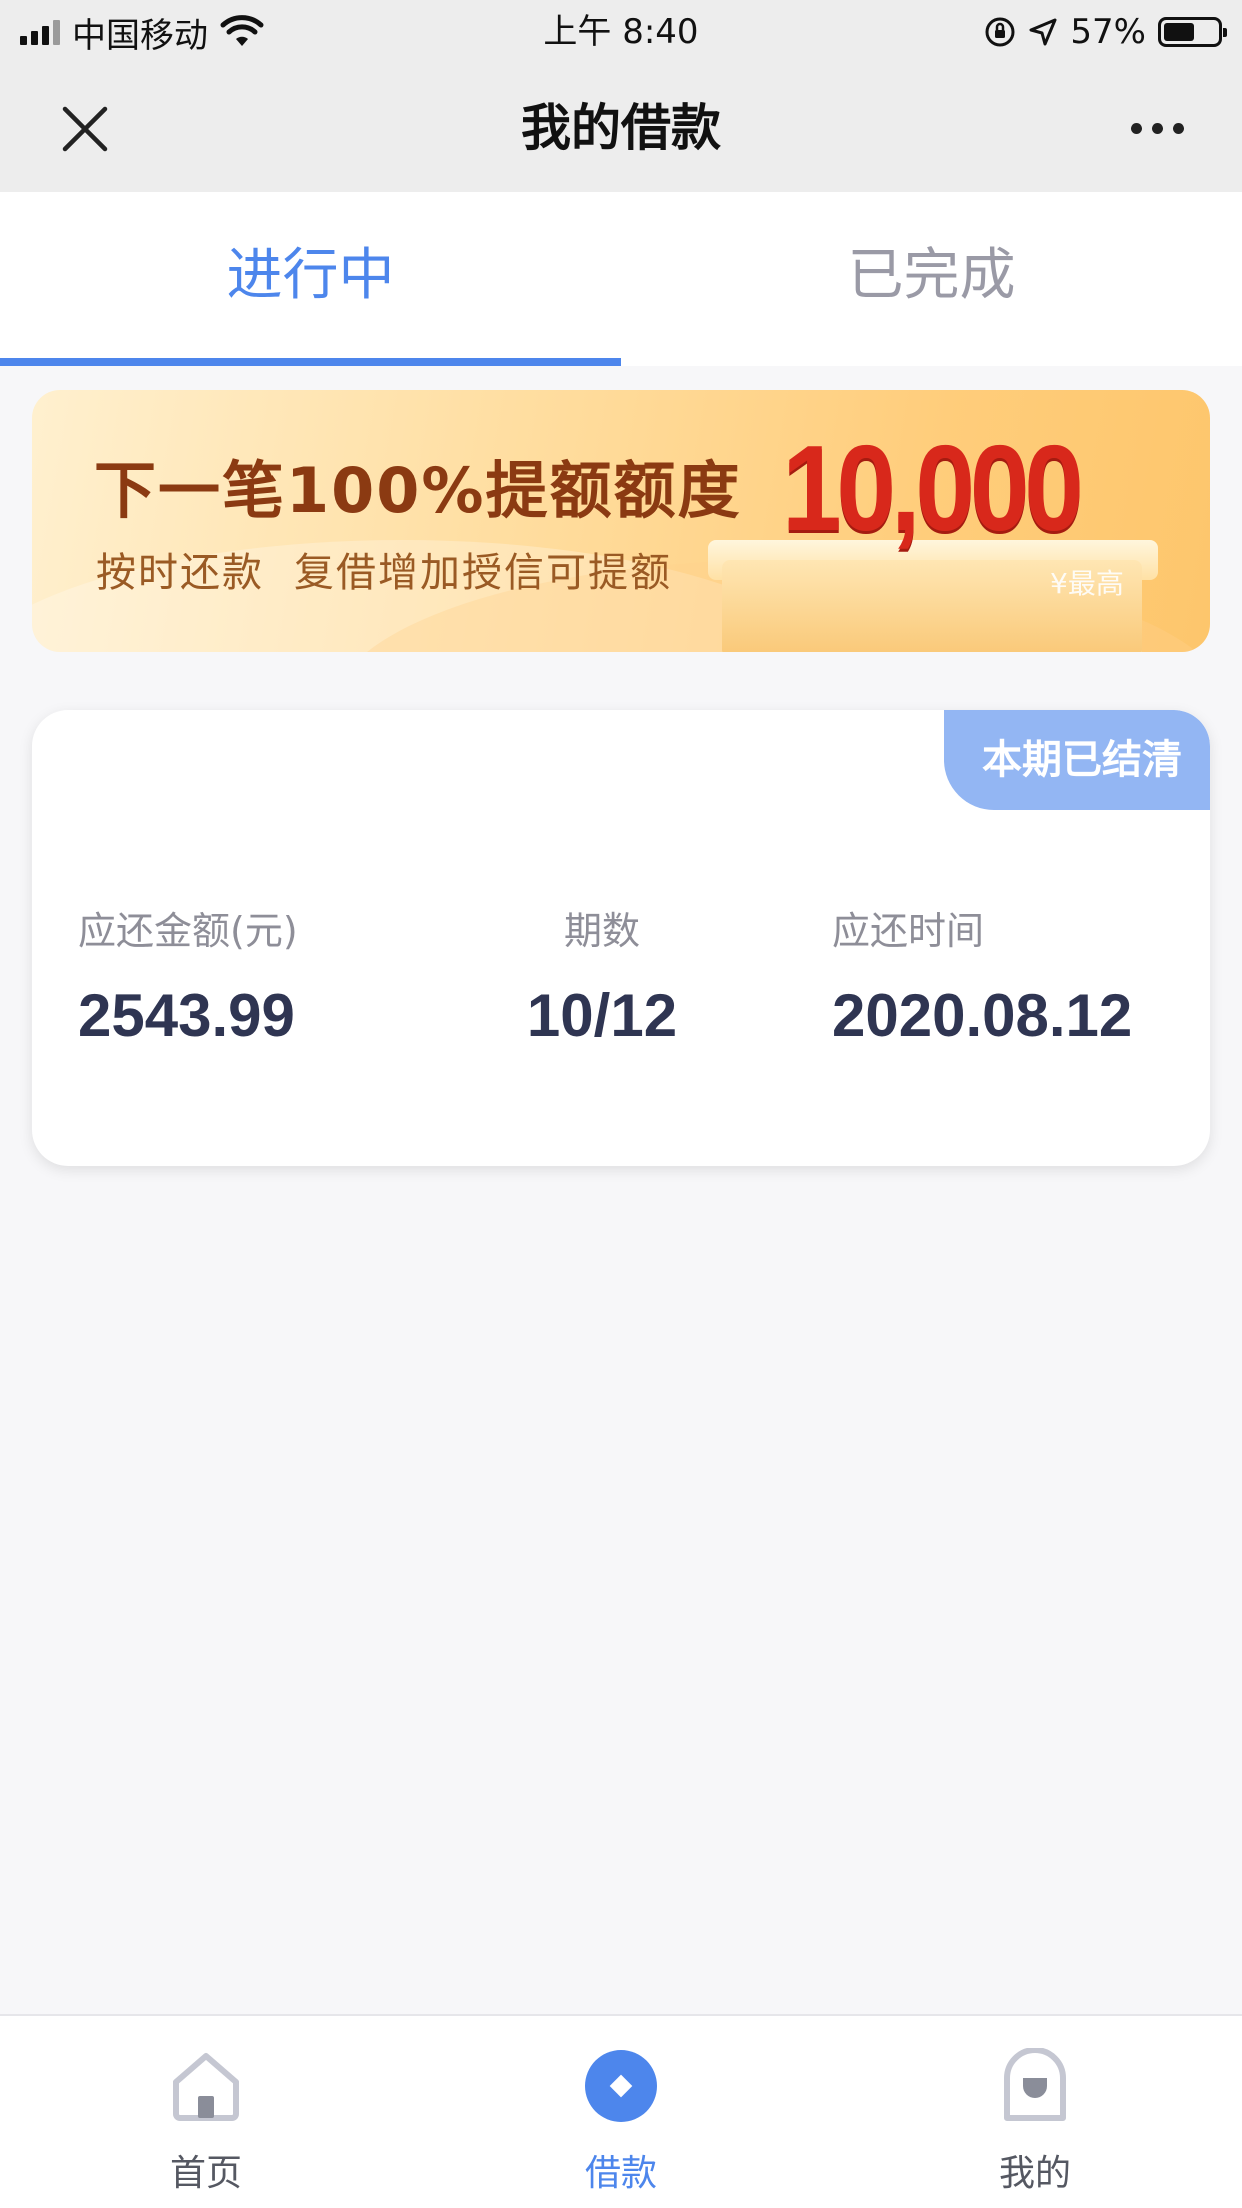 The image size is (1242, 2208). What do you see at coordinates (206, 2087) in the screenshot?
I see `home-icon` at bounding box center [206, 2087].